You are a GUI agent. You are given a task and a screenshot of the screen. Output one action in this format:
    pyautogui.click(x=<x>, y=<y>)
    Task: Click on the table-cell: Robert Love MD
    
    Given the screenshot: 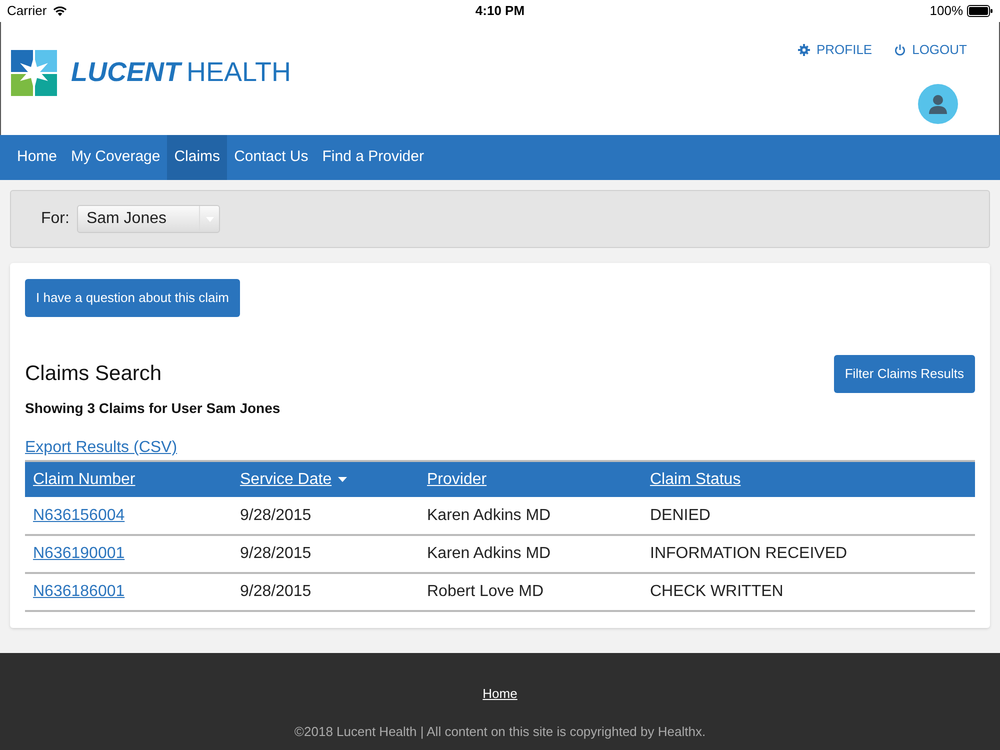 What is the action you would take?
    pyautogui.click(x=485, y=591)
    